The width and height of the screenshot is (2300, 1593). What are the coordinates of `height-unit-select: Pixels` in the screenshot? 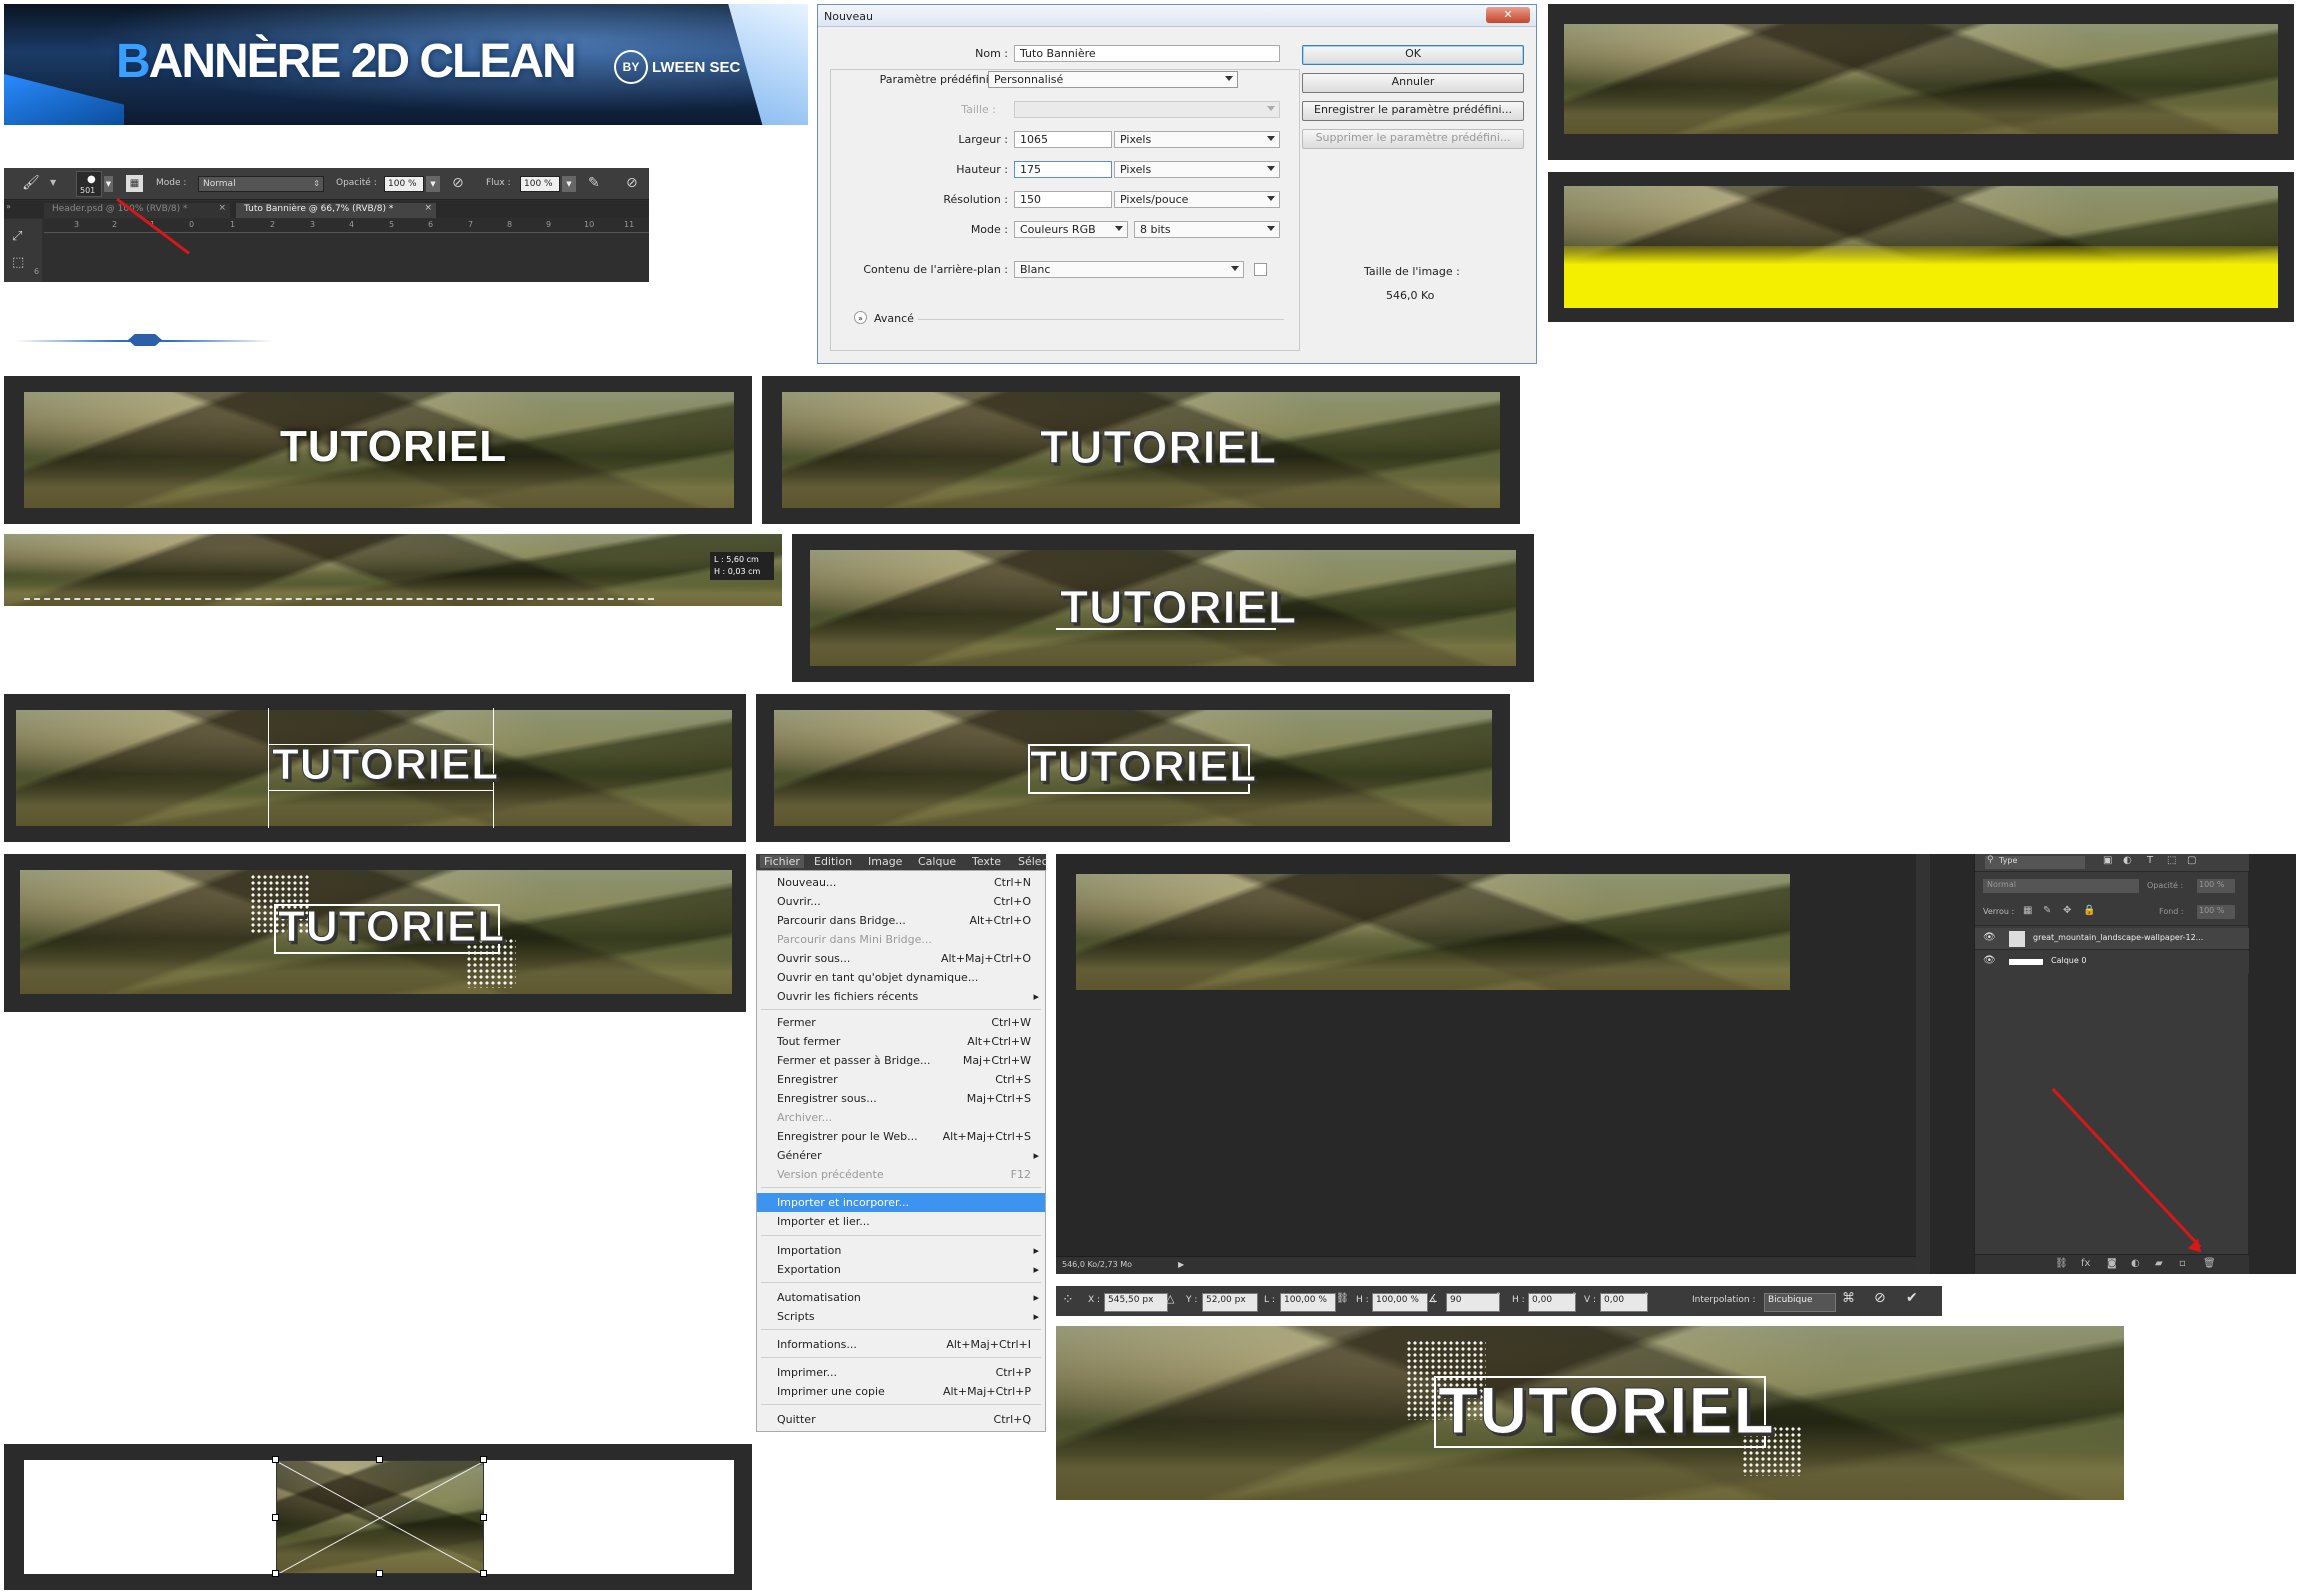 It's located at (1197, 169).